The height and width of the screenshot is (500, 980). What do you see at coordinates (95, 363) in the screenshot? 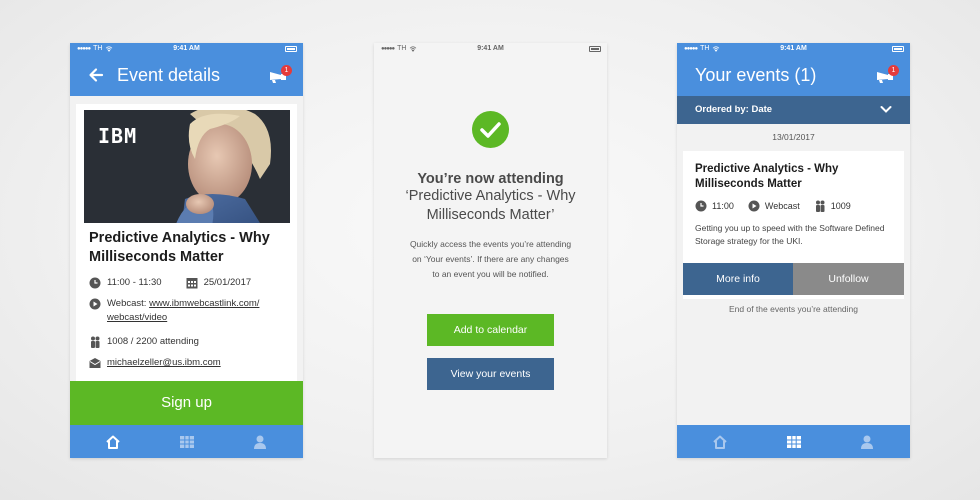
I see `mail-icon` at bounding box center [95, 363].